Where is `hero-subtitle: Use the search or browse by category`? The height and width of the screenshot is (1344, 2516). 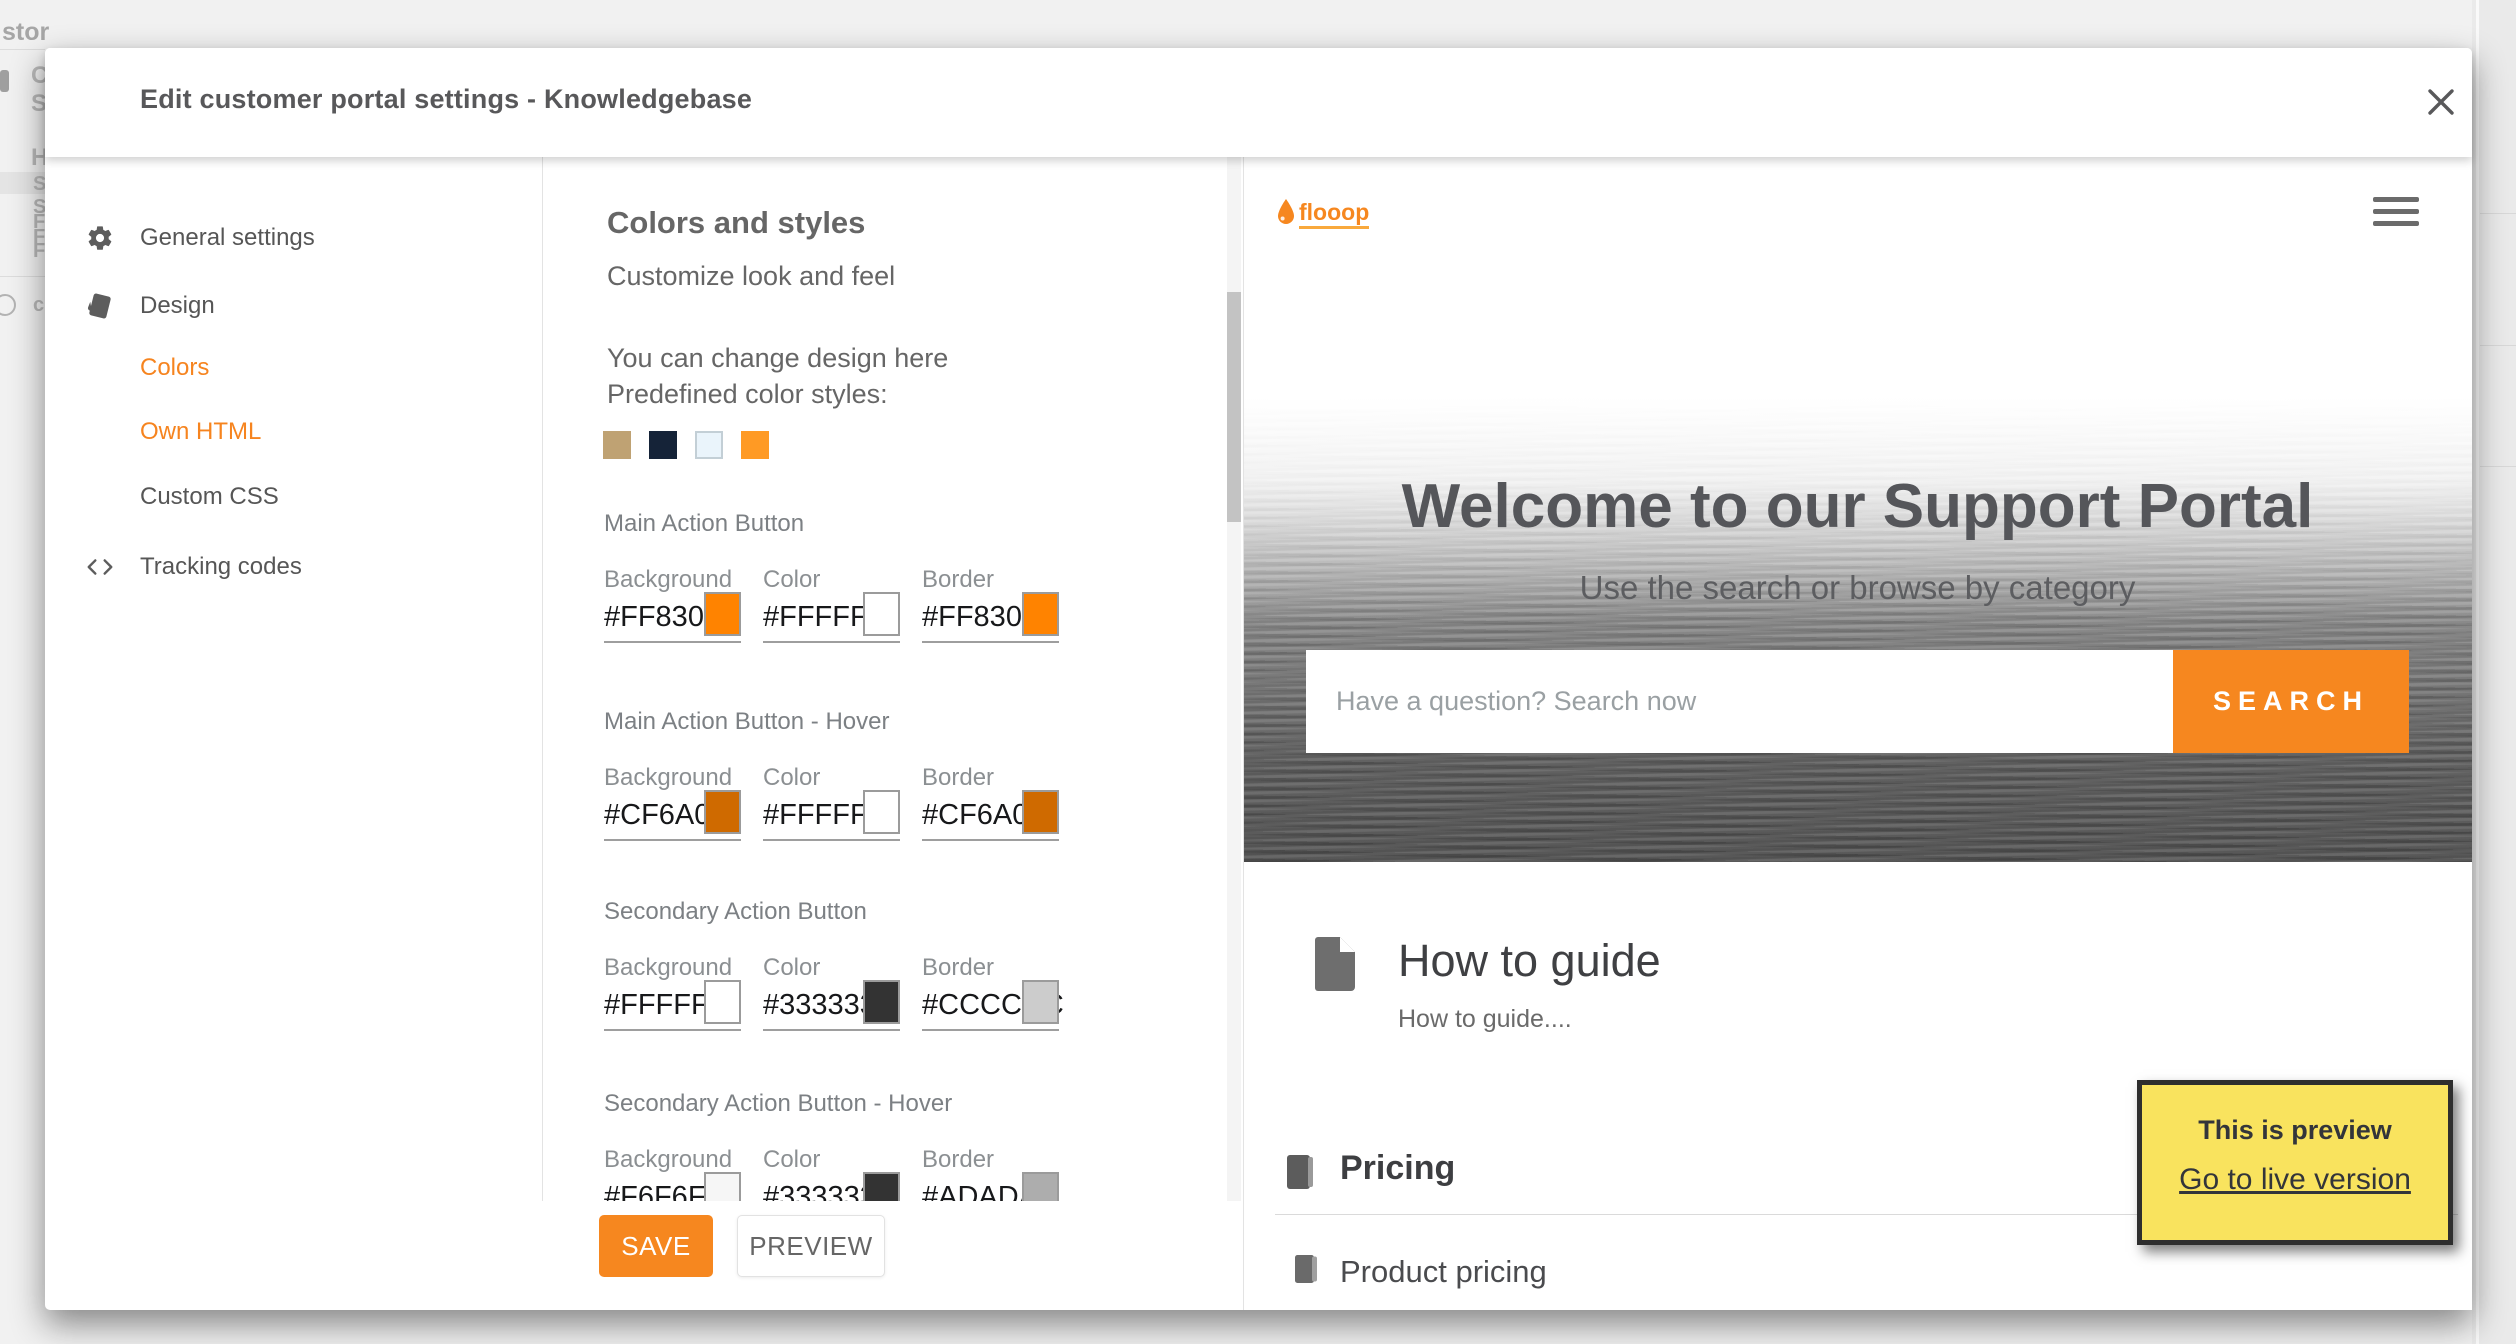
hero-subtitle: Use the search or browse by category is located at coordinates (1857, 587).